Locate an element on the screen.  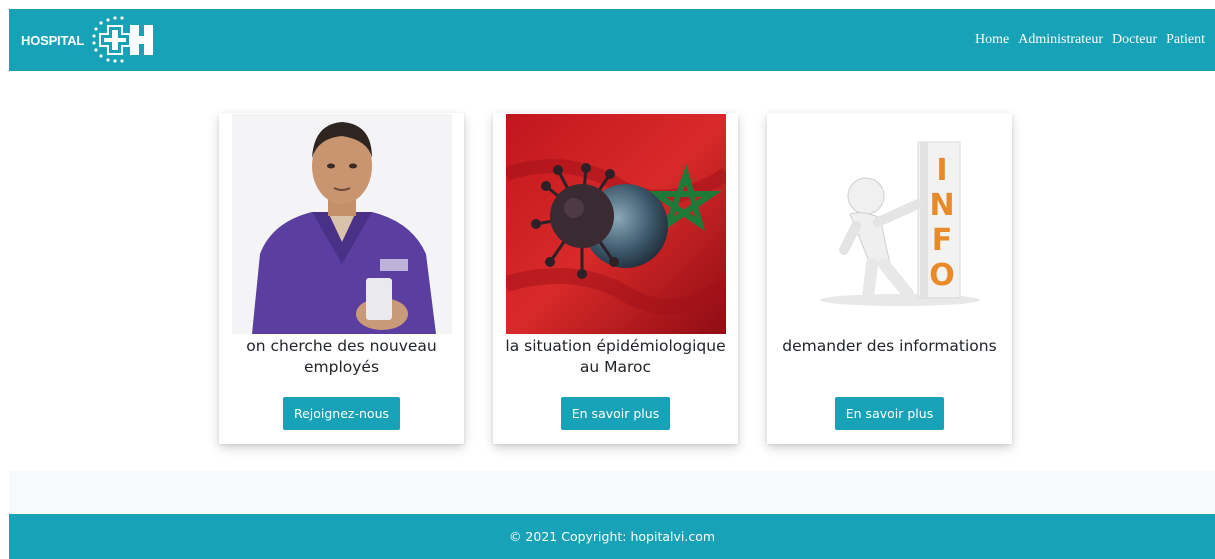
nav-links: Home Administrateur Docteur Patient is located at coordinates (1090, 40).